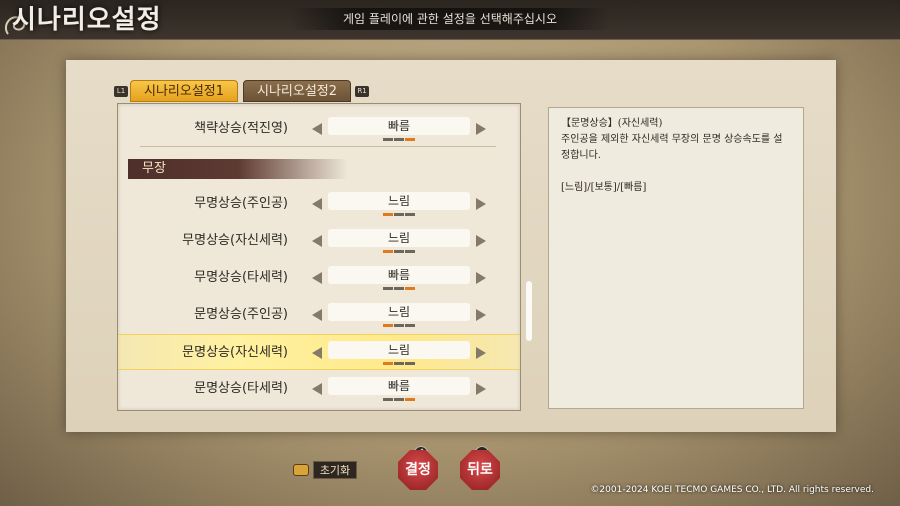 This screenshot has width=900, height=506. I want to click on setting-row: 문명상승(타세력) 빠름, so click(319, 389).